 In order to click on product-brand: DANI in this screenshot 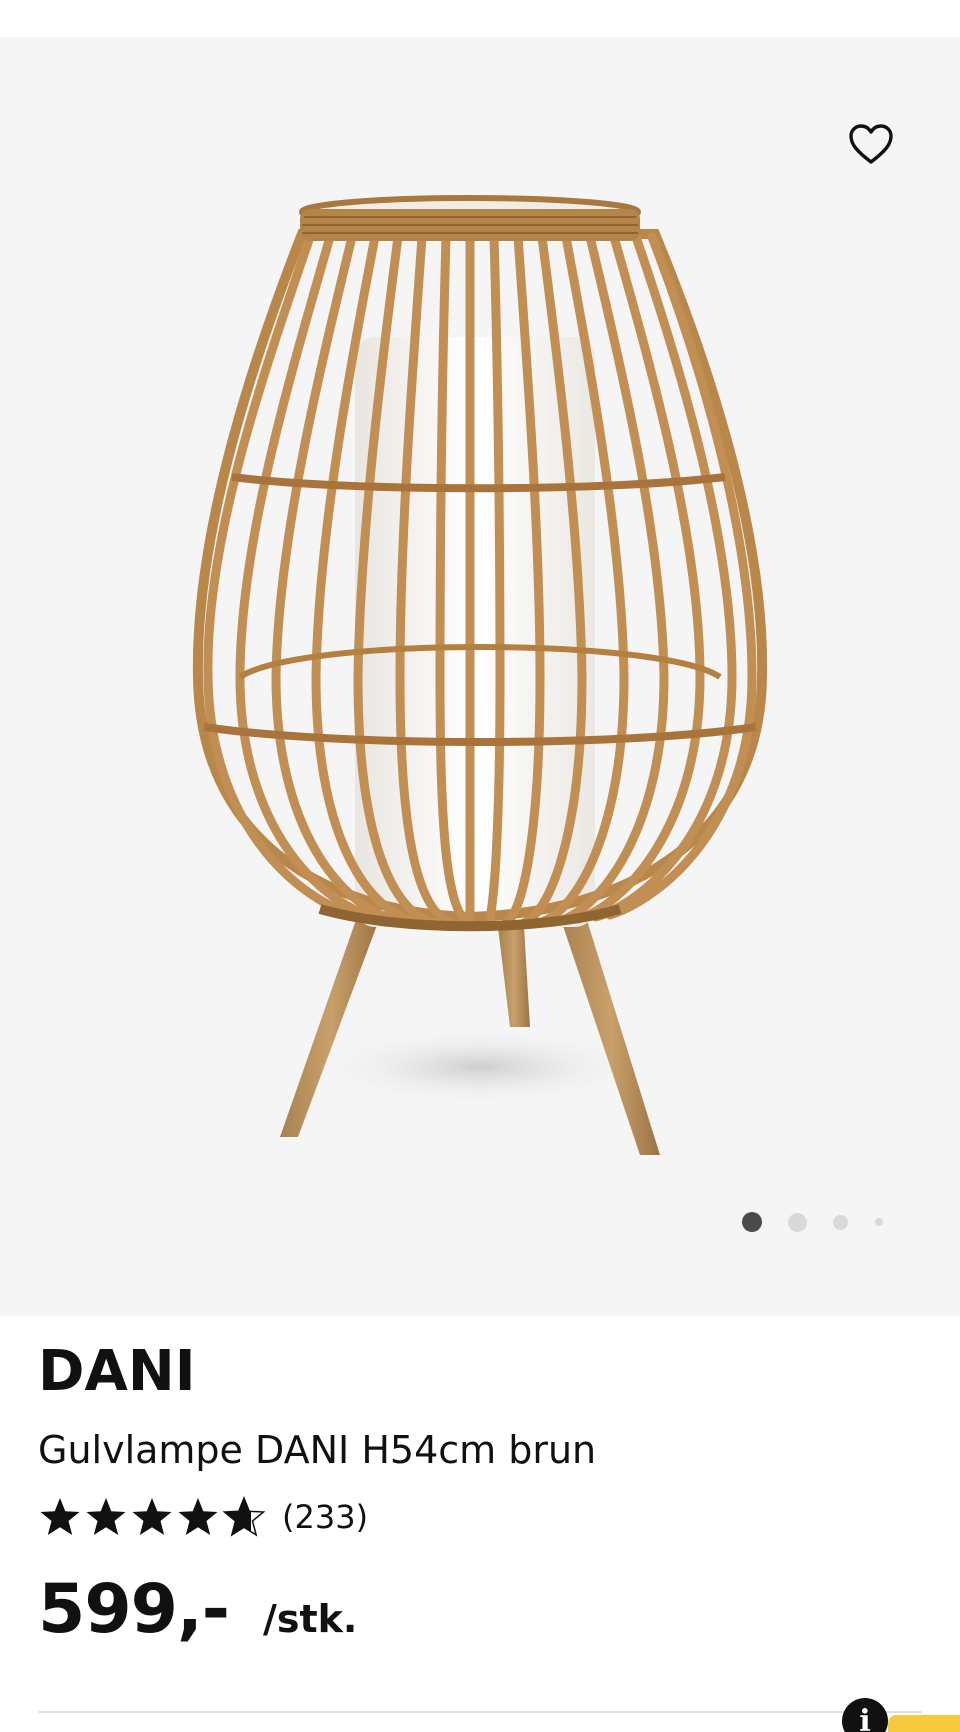, I will do `click(117, 1371)`.